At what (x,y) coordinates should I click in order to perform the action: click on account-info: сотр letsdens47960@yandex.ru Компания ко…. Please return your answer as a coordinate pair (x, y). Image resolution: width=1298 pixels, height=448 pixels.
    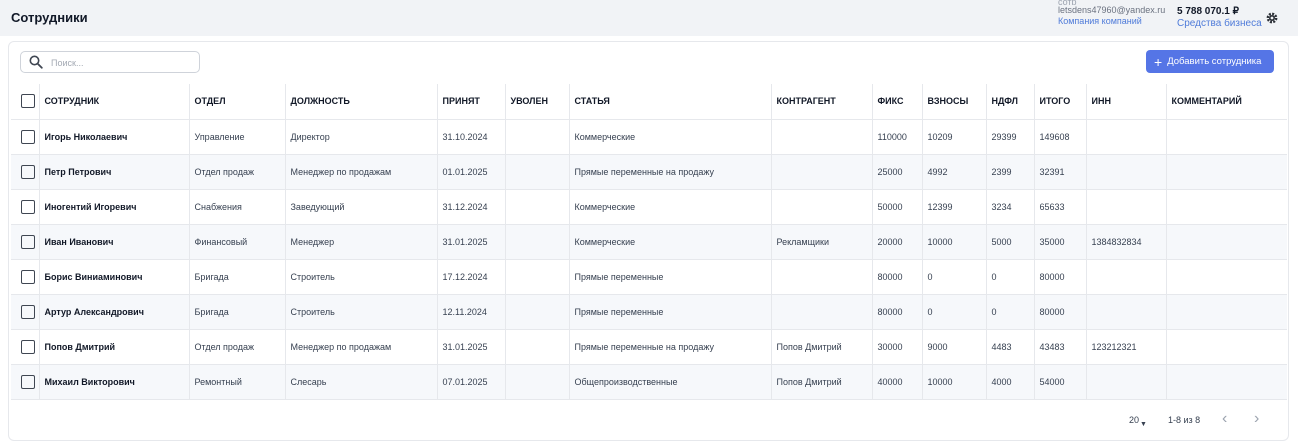
    Looking at the image, I should click on (1118, 13).